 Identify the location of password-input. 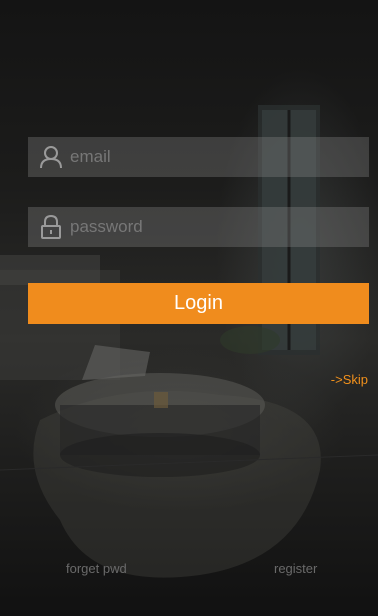
(218, 227).